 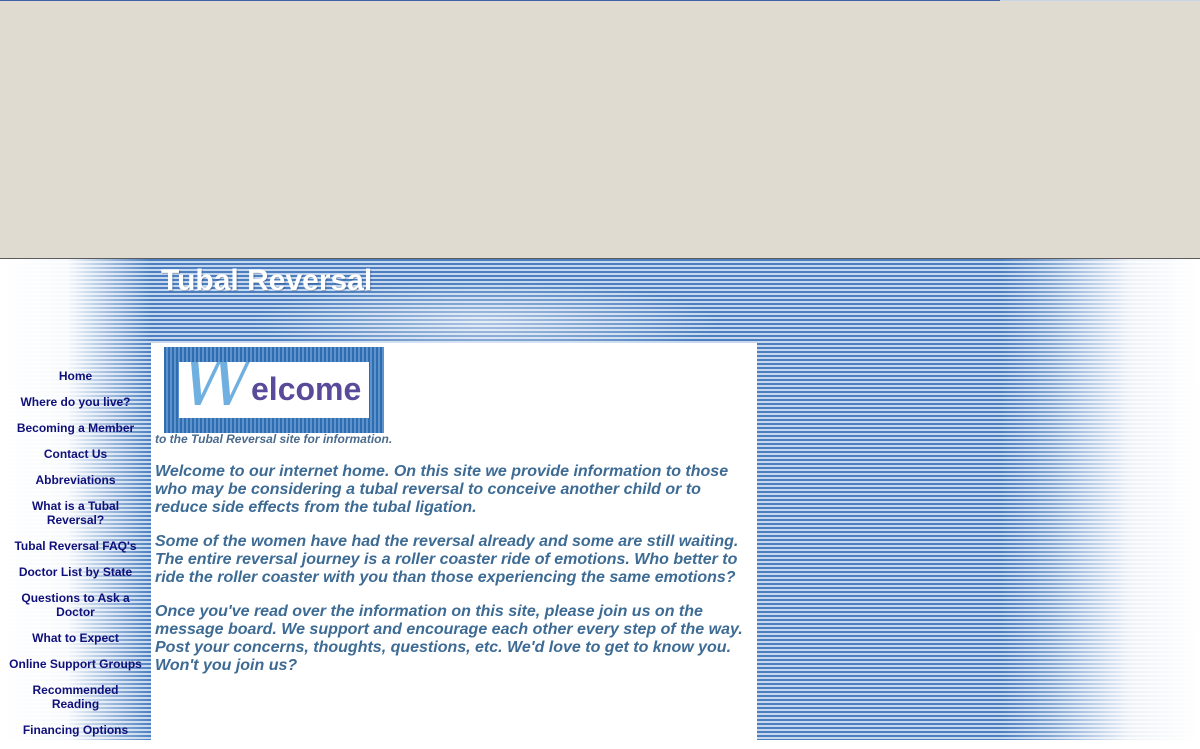 What do you see at coordinates (306, 389) in the screenshot?
I see `welcome-logo-text: elcome` at bounding box center [306, 389].